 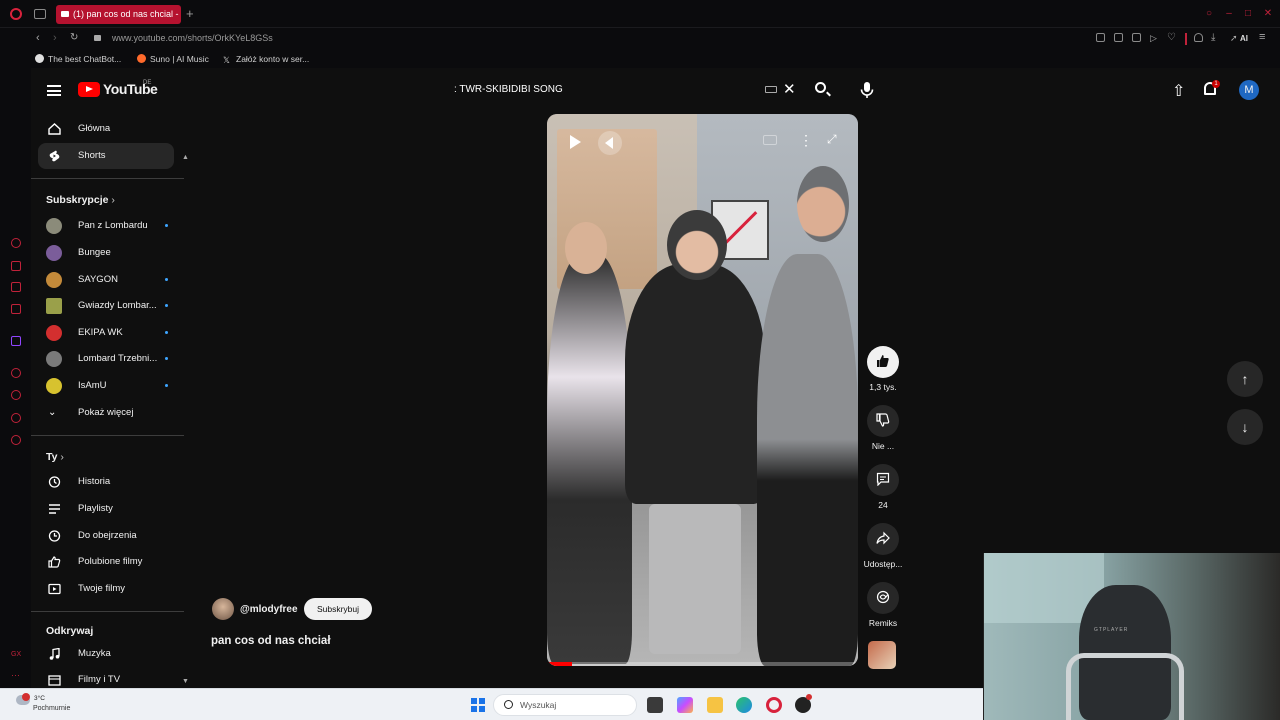 What do you see at coordinates (1245, 379) in the screenshot?
I see `previous-short-button: ↑` at bounding box center [1245, 379].